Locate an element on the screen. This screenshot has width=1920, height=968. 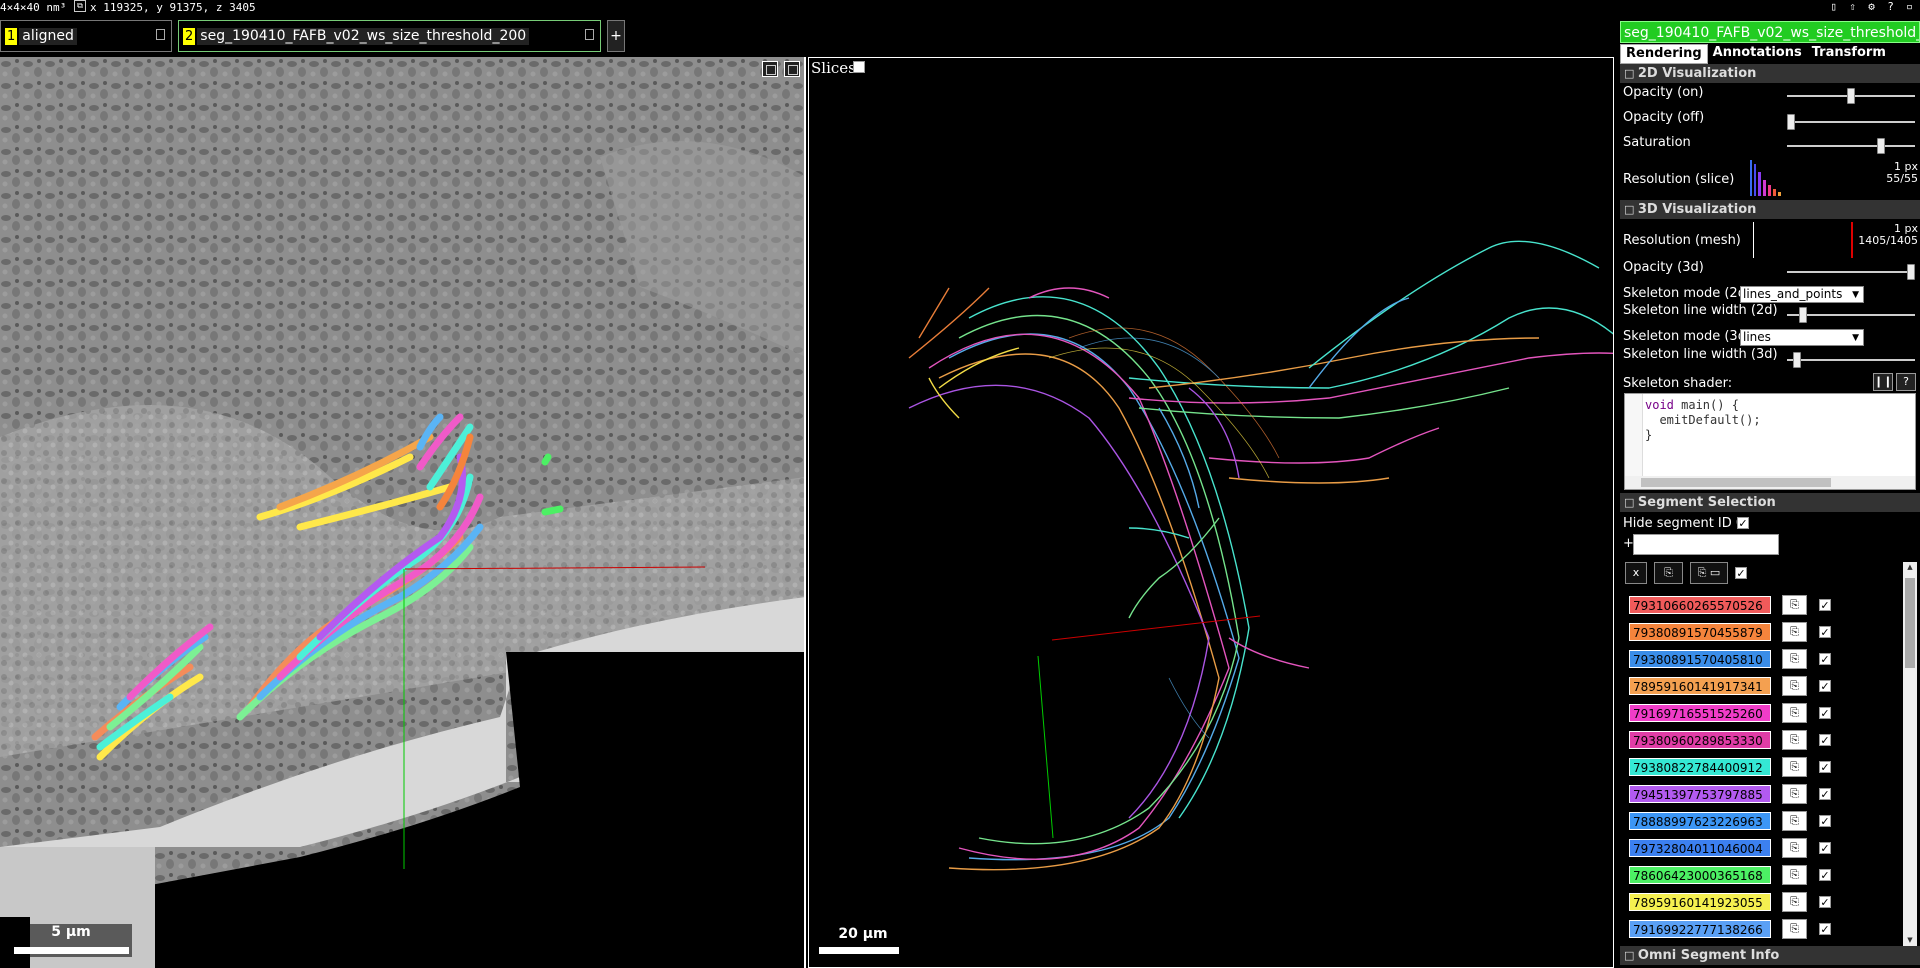
segment-row: 78606423000365168 ⎘ ✓ is located at coordinates (1759, 875).